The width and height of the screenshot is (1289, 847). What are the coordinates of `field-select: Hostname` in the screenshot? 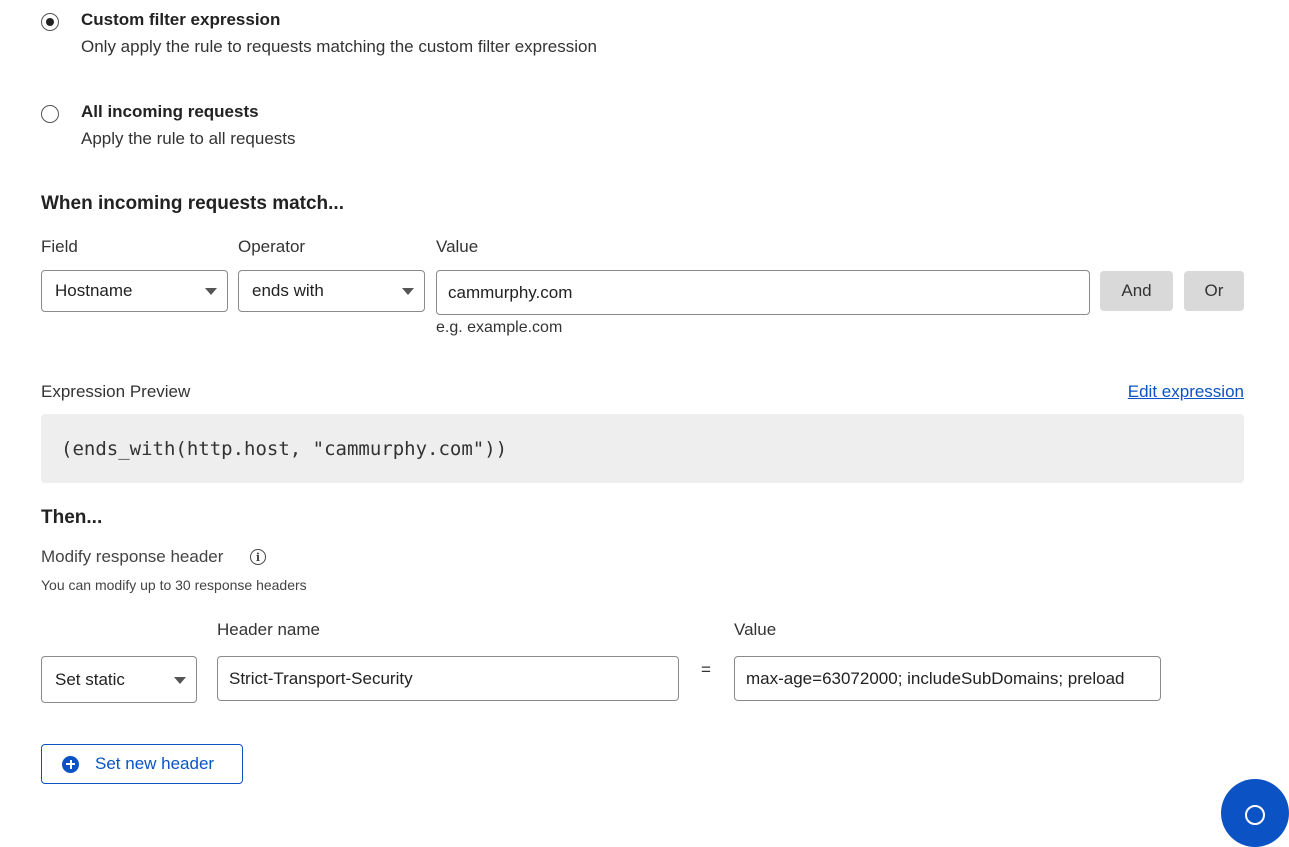 It's located at (134, 291).